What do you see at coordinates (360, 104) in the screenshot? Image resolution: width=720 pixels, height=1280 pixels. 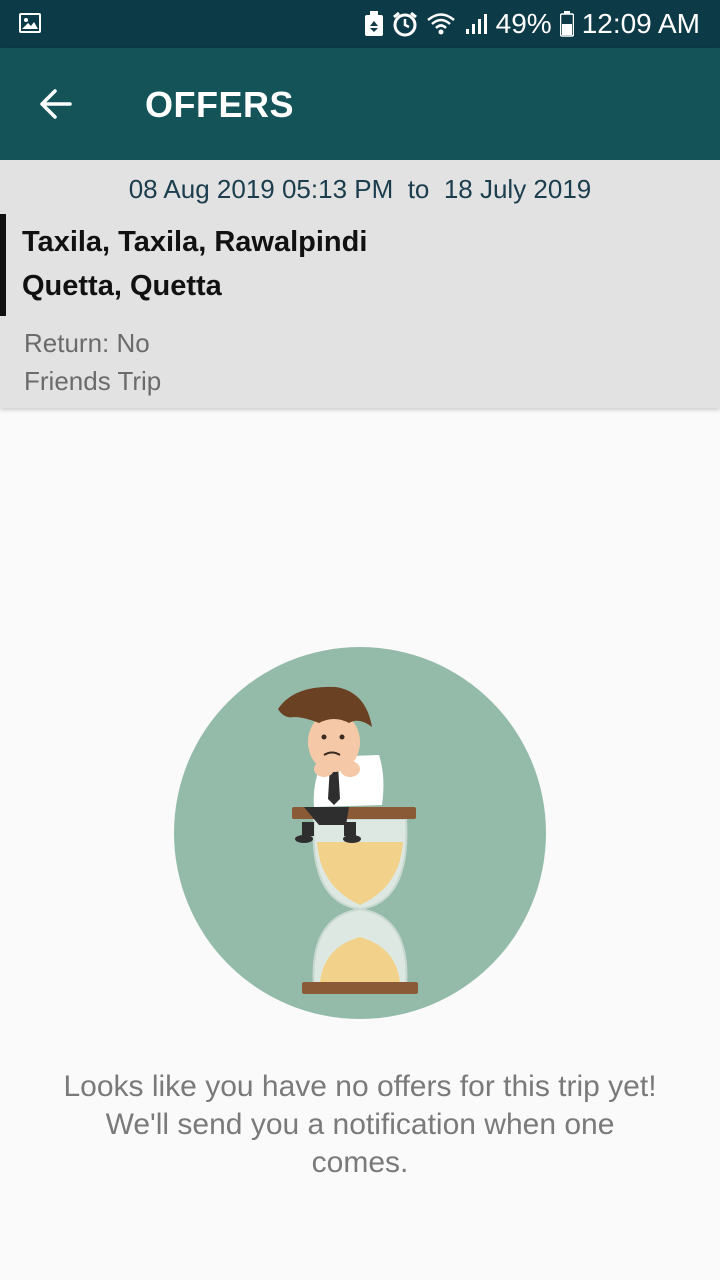 I see `app-bar: OFFERS` at bounding box center [360, 104].